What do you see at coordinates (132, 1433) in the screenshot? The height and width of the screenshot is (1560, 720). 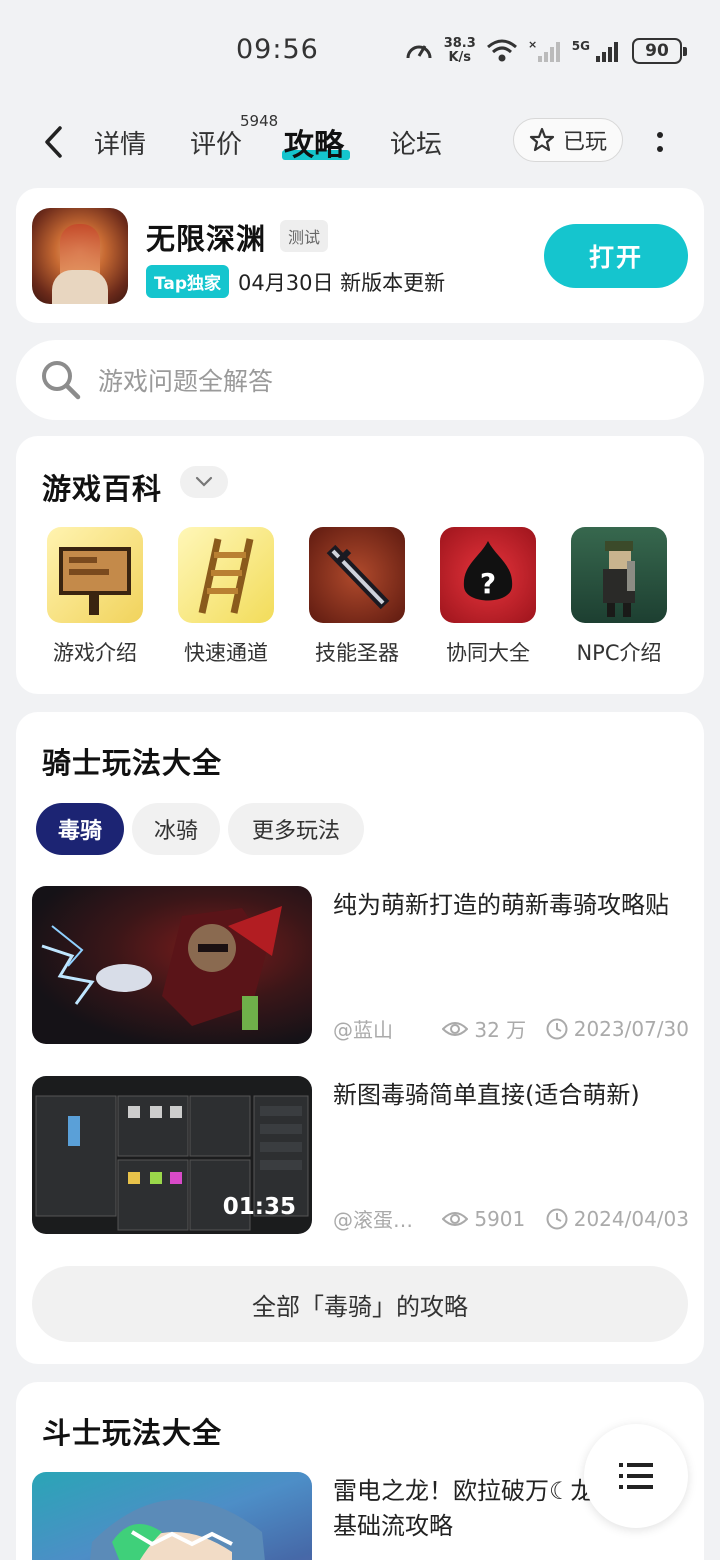 I see `section-title: 斗士玩法大全` at bounding box center [132, 1433].